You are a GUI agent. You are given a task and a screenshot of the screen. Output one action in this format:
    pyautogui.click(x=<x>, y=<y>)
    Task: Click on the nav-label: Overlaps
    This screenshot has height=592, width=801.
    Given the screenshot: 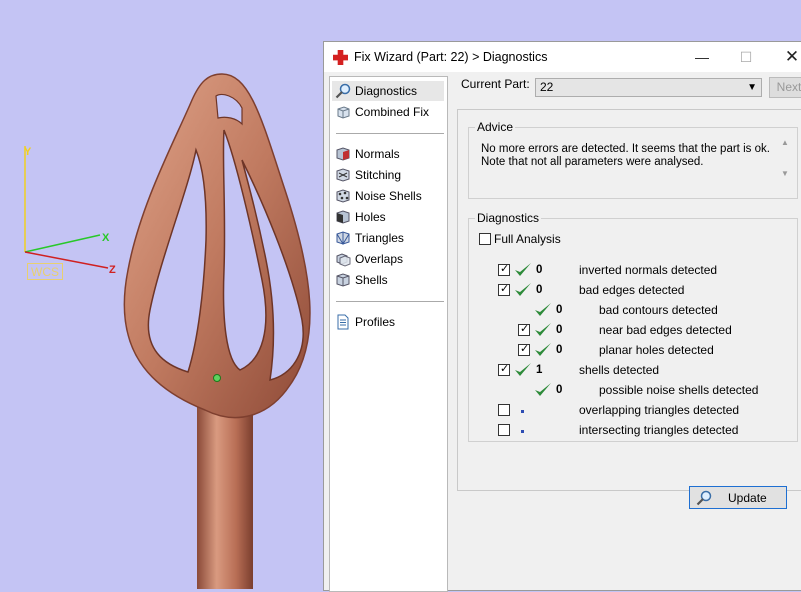 What is the action you would take?
    pyautogui.click(x=379, y=259)
    